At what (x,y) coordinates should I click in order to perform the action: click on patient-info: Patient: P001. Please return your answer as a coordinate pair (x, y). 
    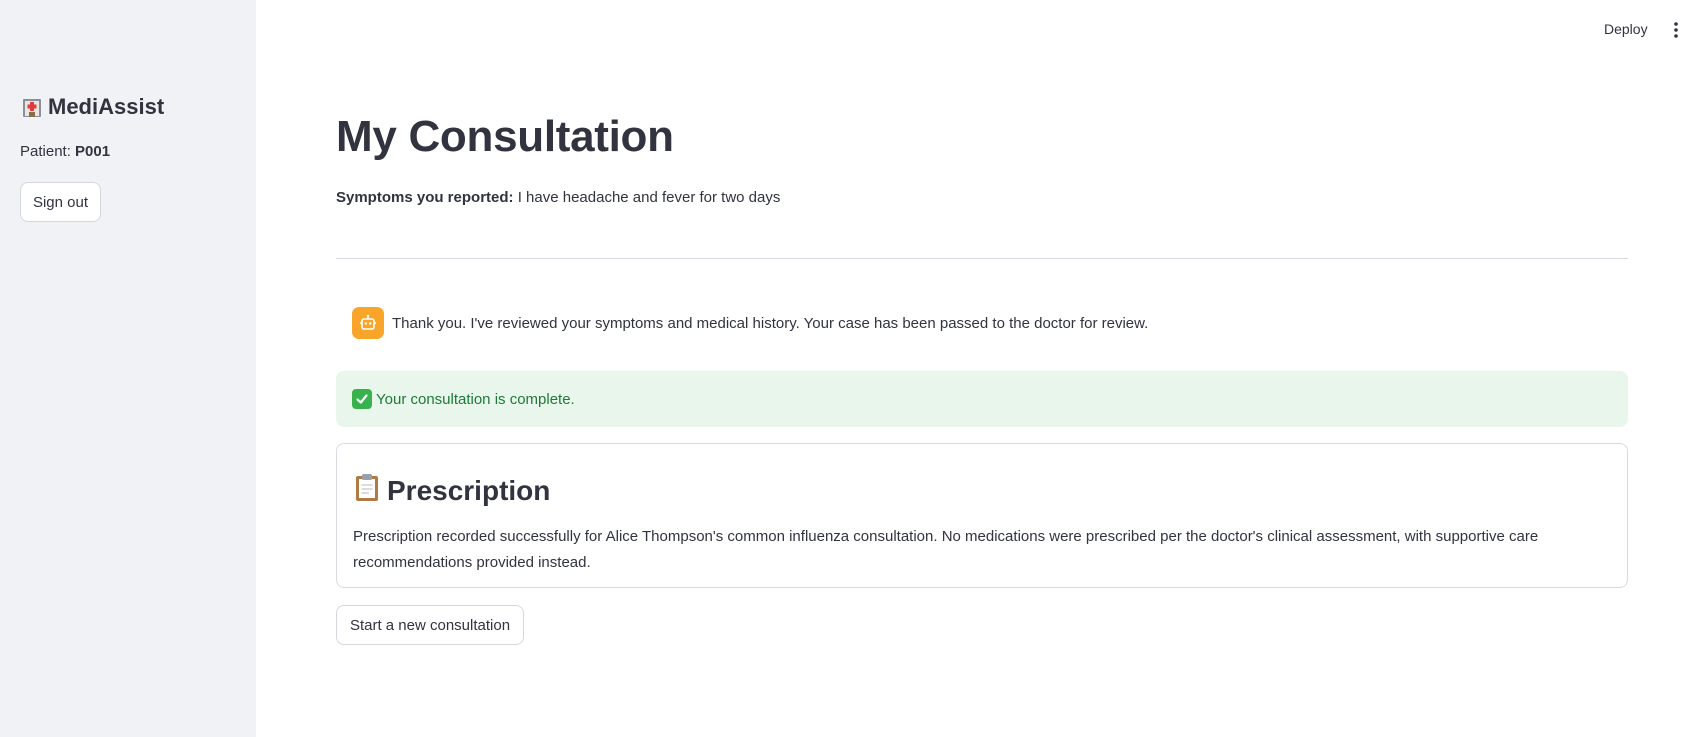
    Looking at the image, I should click on (65, 151).